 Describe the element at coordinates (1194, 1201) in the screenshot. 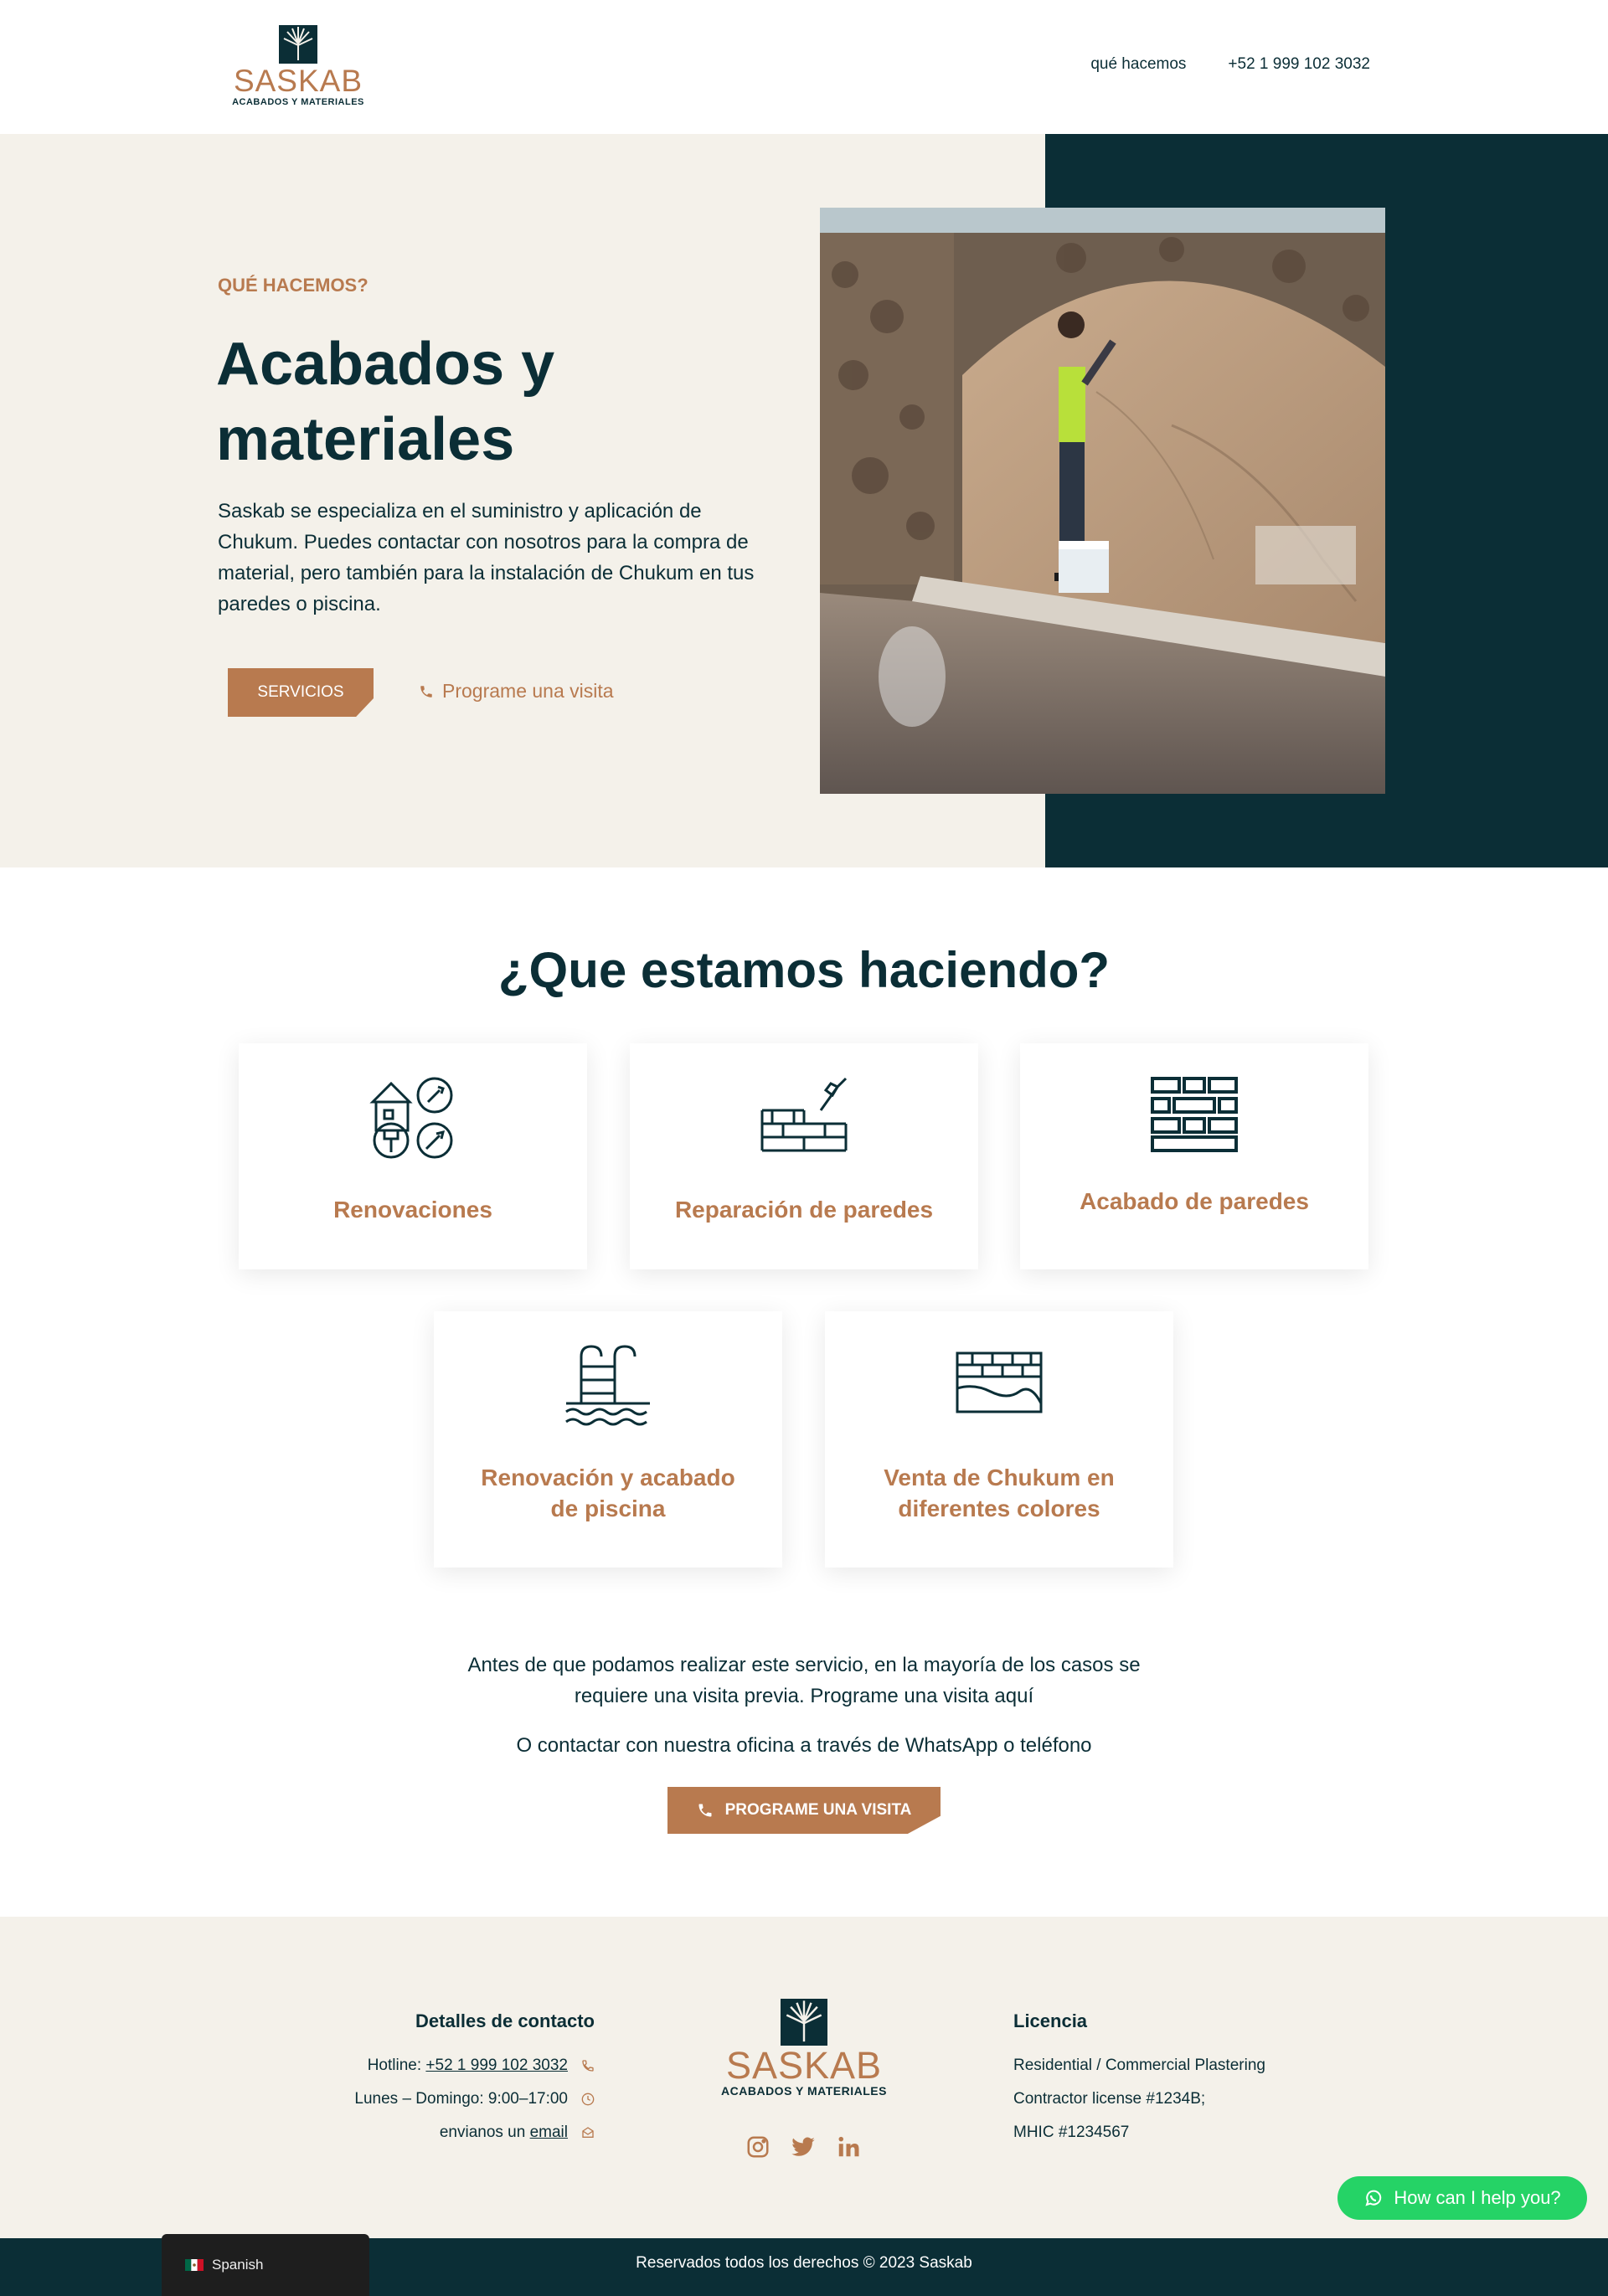

I see `card-label: Acabado de paredes` at that location.